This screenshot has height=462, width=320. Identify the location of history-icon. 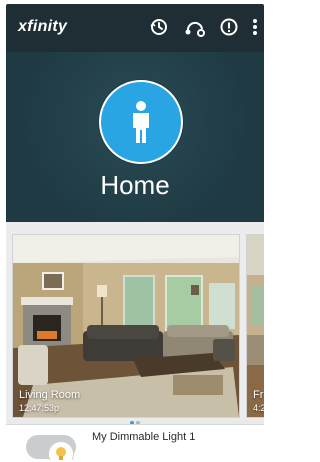
(159, 27).